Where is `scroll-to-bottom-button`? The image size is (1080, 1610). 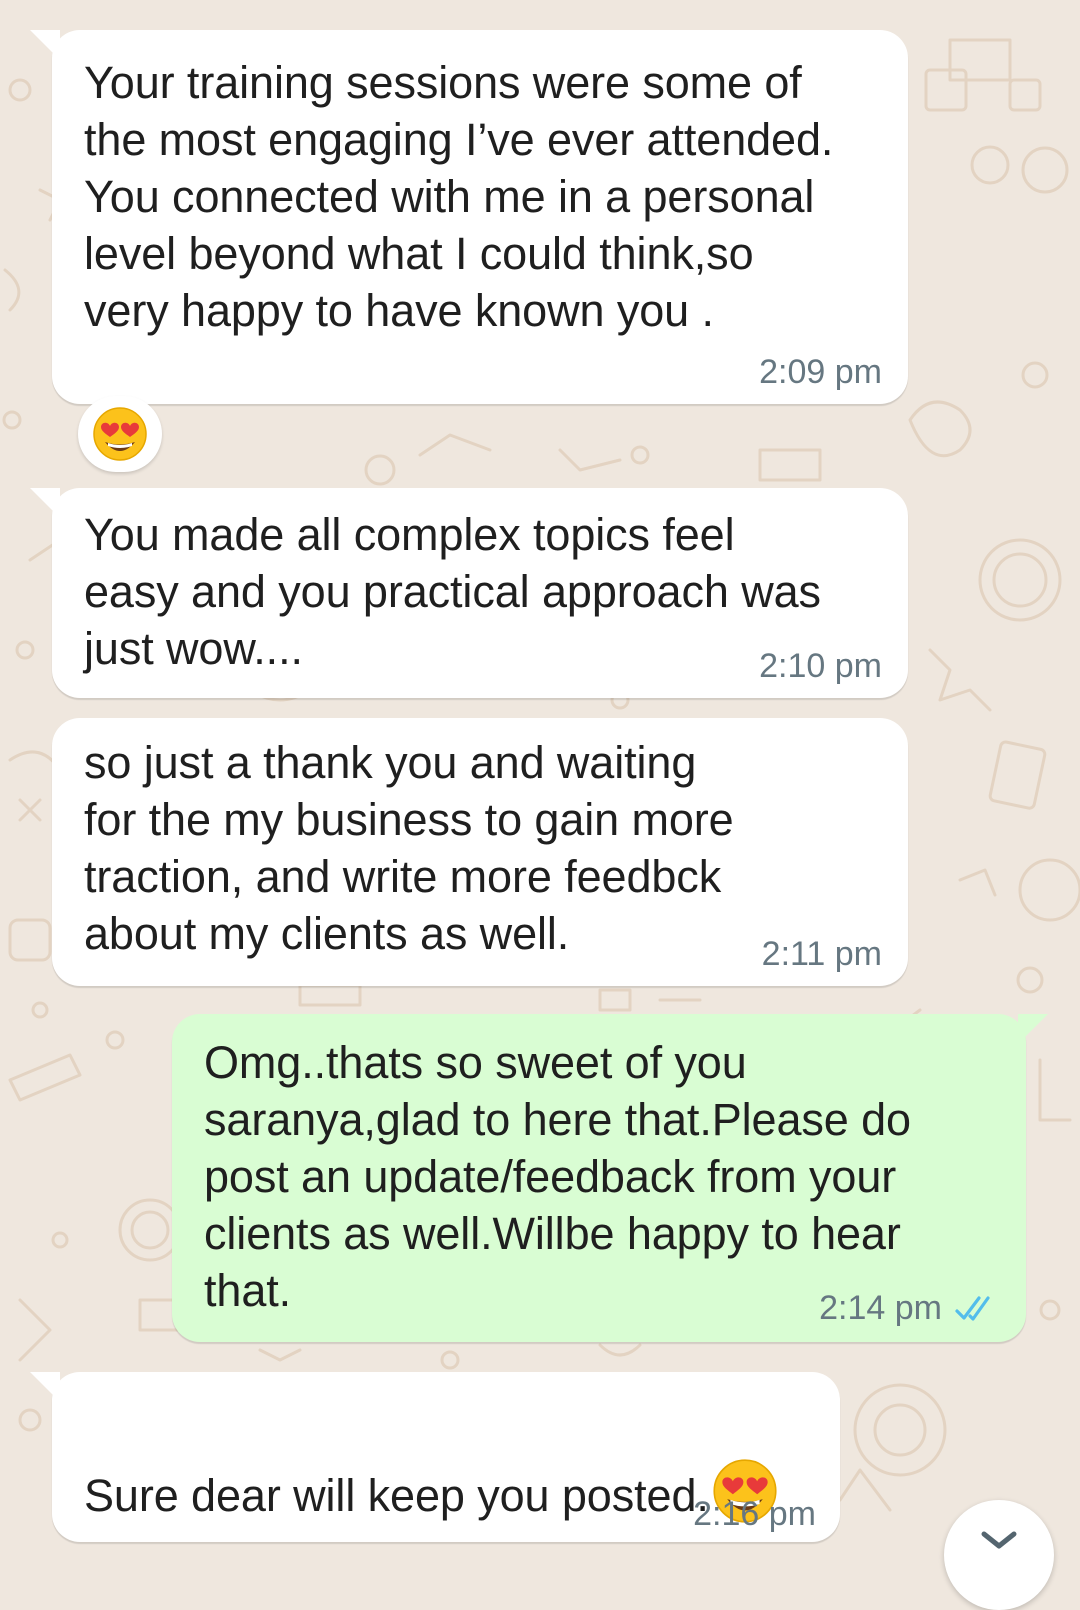 scroll-to-bottom-button is located at coordinates (999, 1555).